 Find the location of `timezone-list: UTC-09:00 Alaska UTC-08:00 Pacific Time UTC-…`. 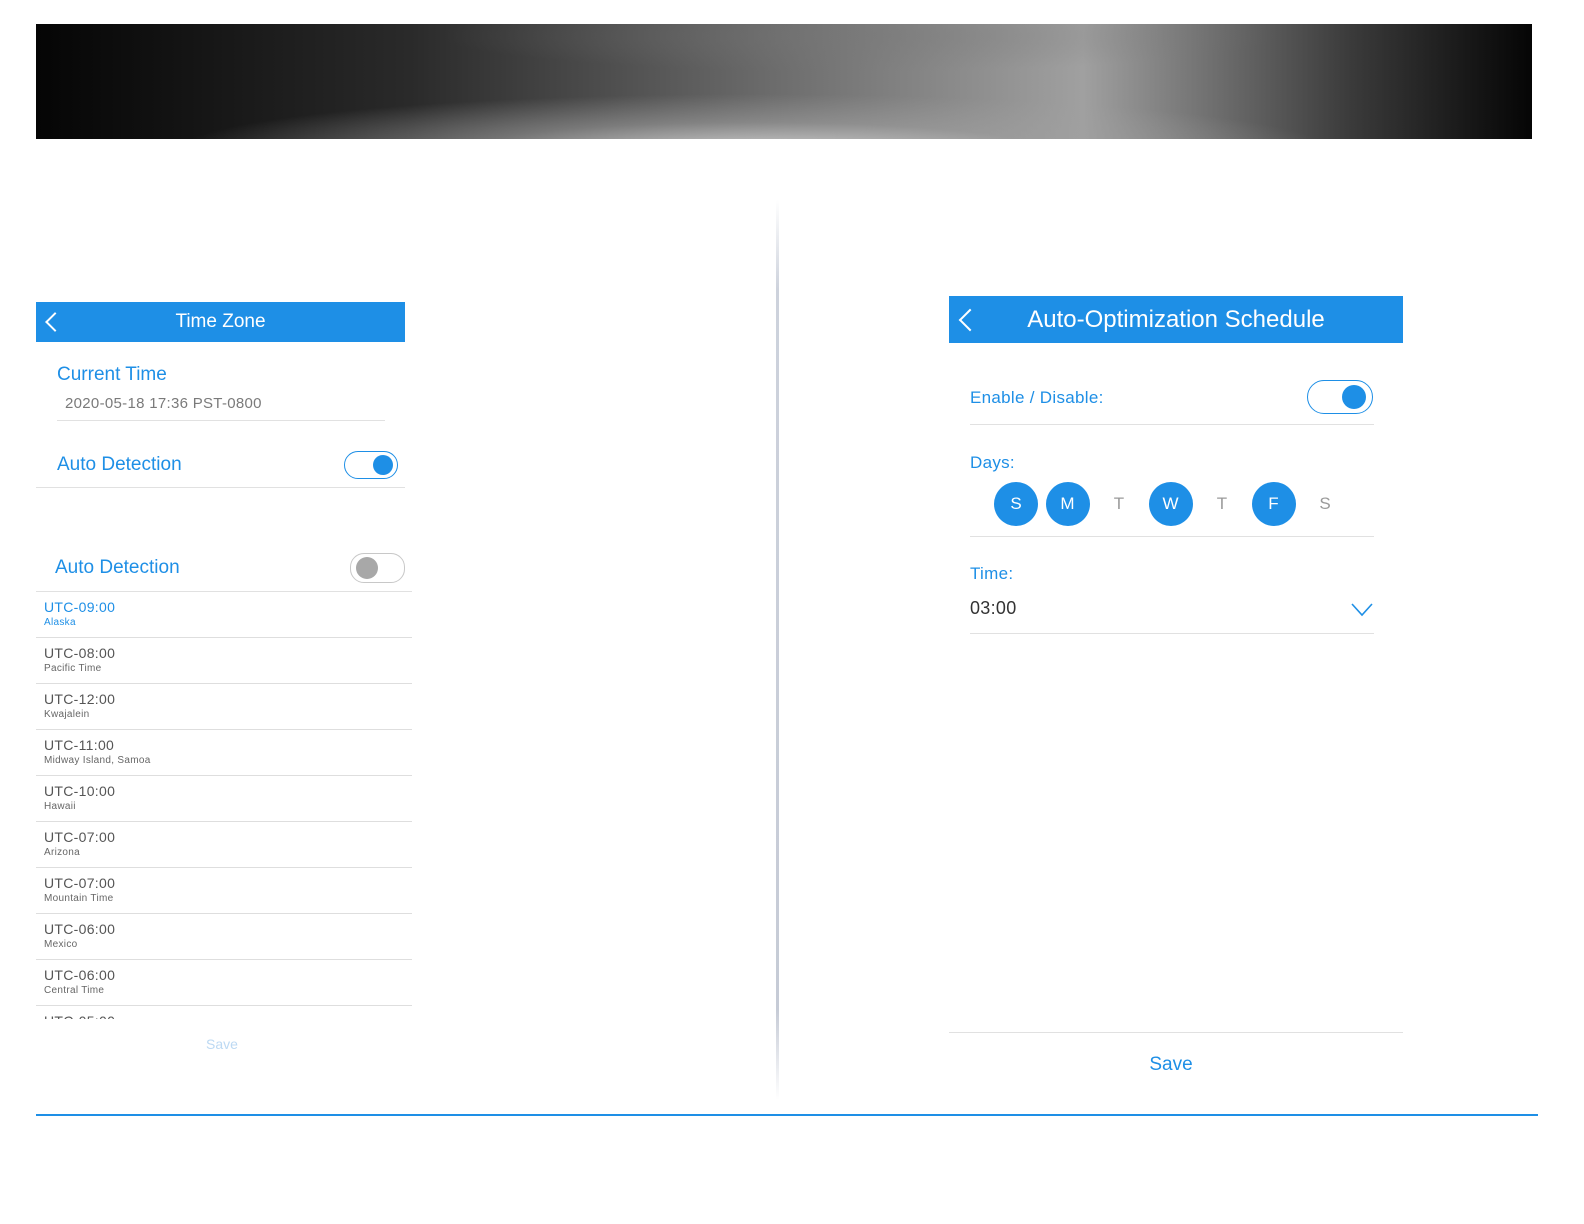

timezone-list: UTC-09:00 Alaska UTC-08:00 Pacific Time UTC-… is located at coordinates (224, 805).